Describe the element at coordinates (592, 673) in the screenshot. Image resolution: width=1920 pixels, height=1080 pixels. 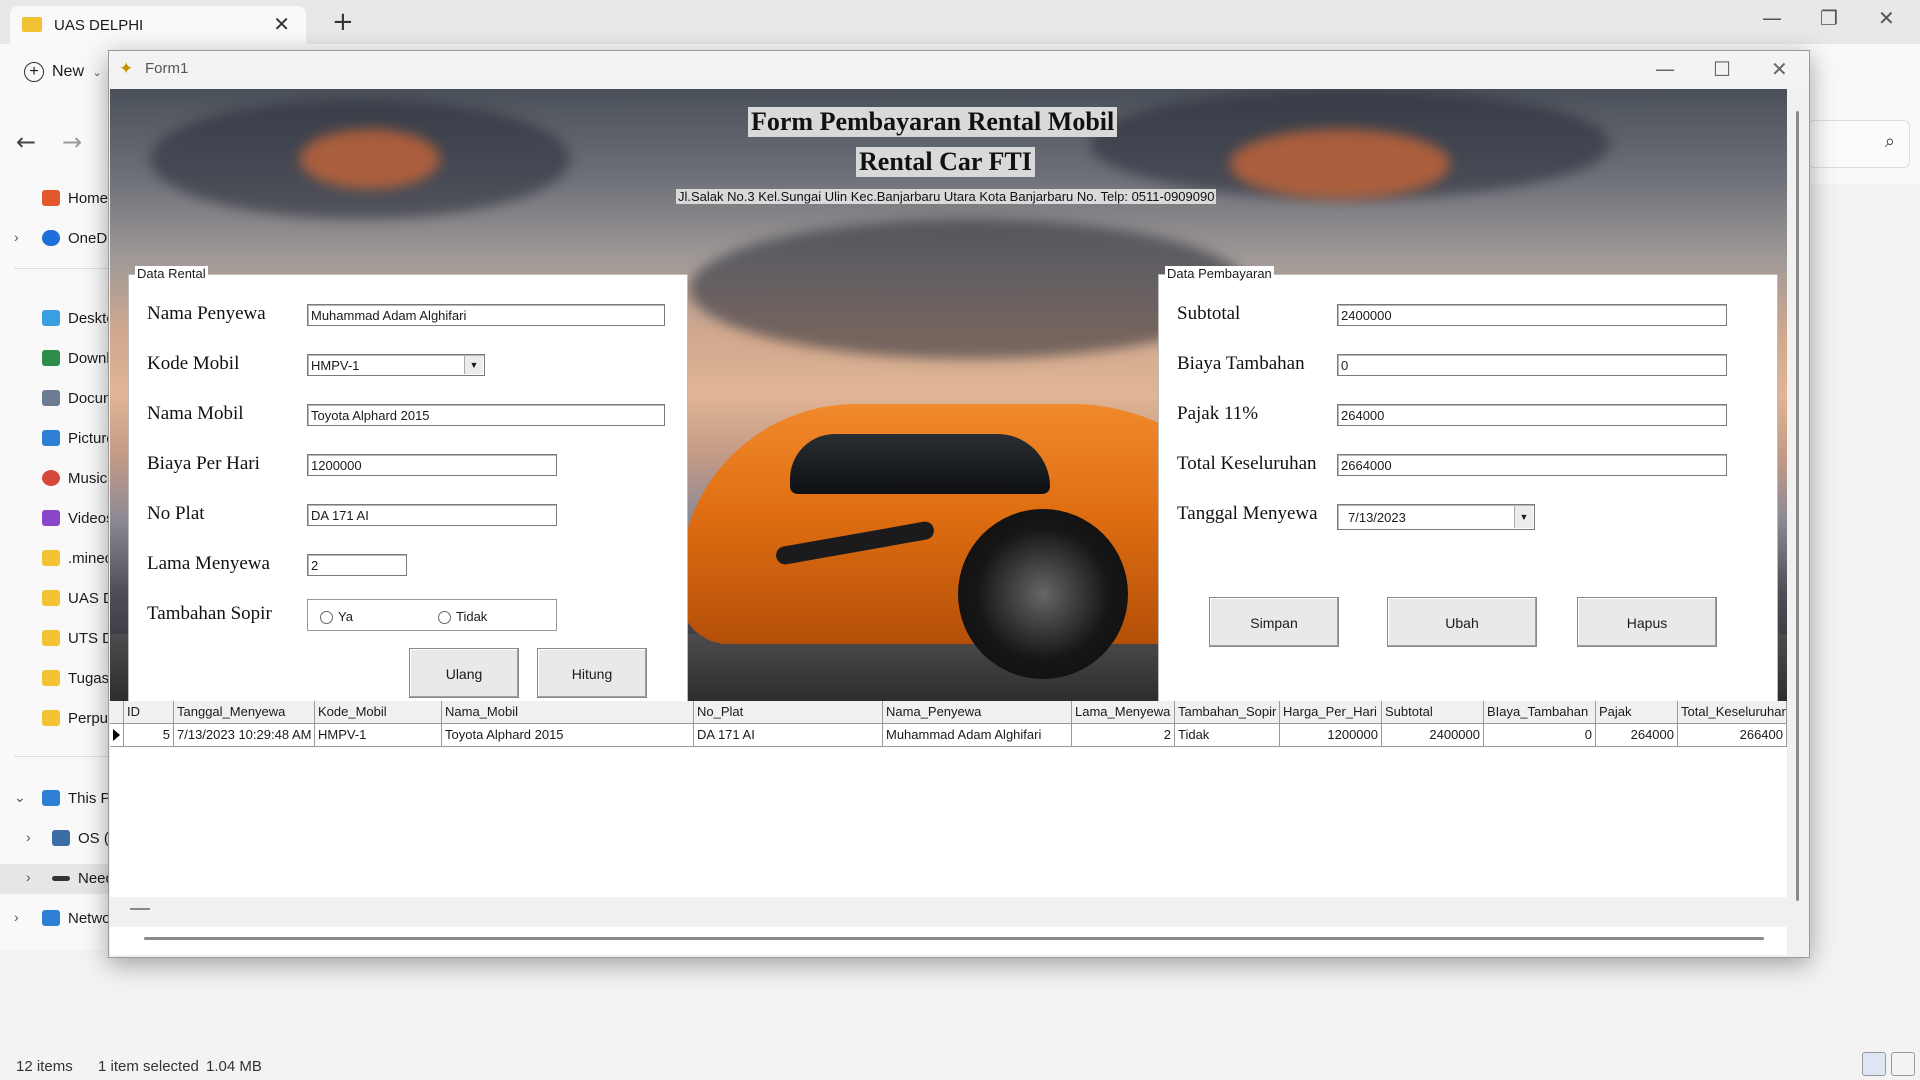
I see `hitung-button: Hitung` at that location.